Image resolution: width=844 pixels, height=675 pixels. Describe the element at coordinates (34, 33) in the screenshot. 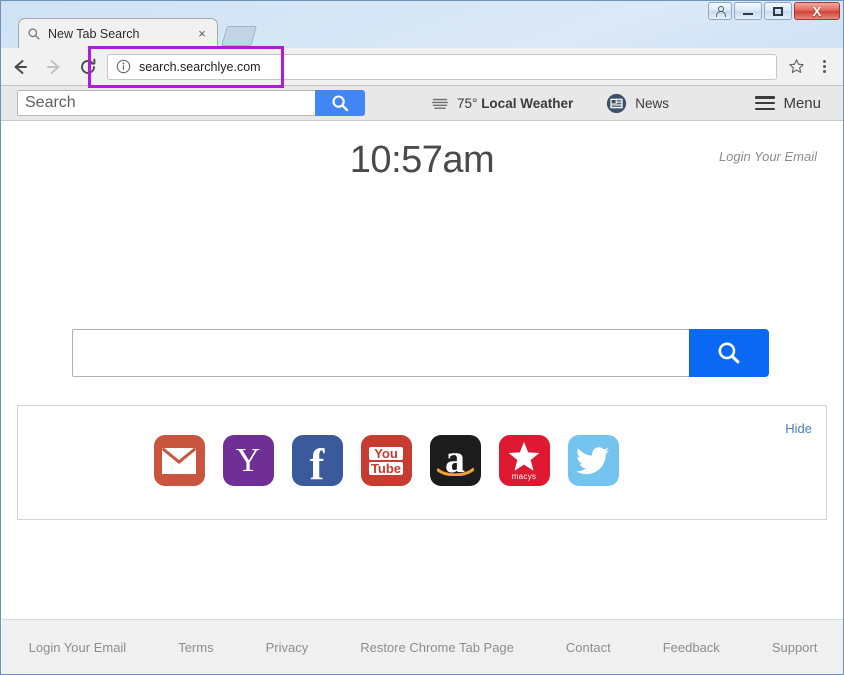

I see `search-icon` at that location.